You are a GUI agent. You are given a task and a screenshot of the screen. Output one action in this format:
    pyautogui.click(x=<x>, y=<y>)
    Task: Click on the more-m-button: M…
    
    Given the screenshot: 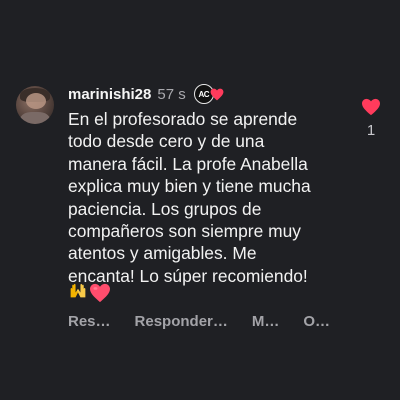 What is the action you would take?
    pyautogui.click(x=266, y=321)
    